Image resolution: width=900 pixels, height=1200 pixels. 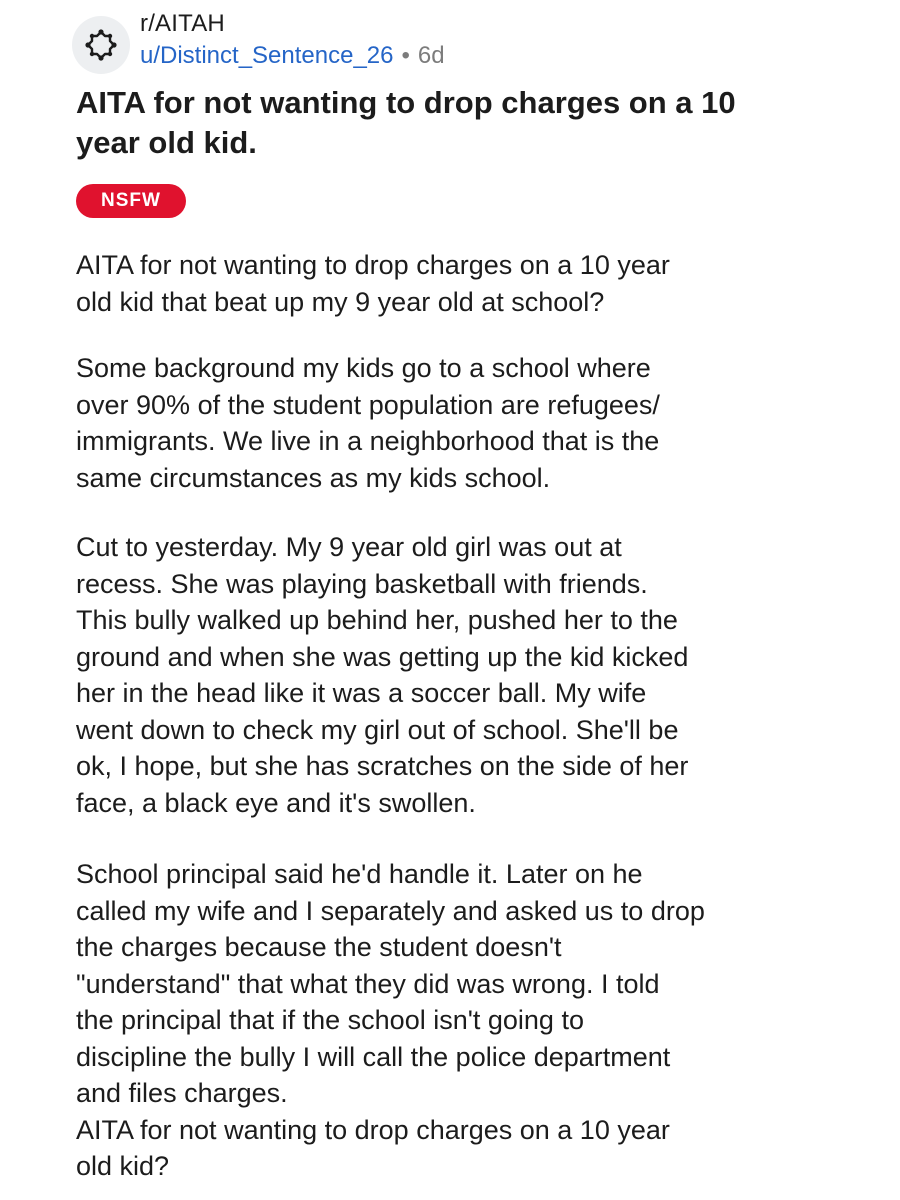 I want to click on post-age: 6d, so click(x=431, y=55).